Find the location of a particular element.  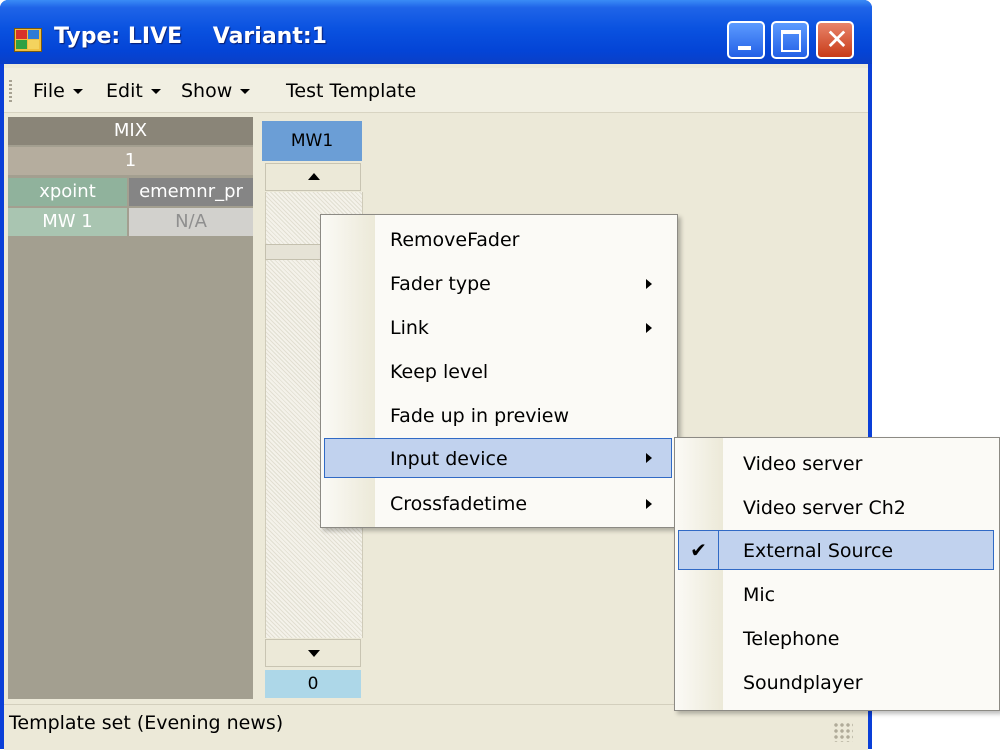

menu-edit-label: Edit is located at coordinates (124, 91).